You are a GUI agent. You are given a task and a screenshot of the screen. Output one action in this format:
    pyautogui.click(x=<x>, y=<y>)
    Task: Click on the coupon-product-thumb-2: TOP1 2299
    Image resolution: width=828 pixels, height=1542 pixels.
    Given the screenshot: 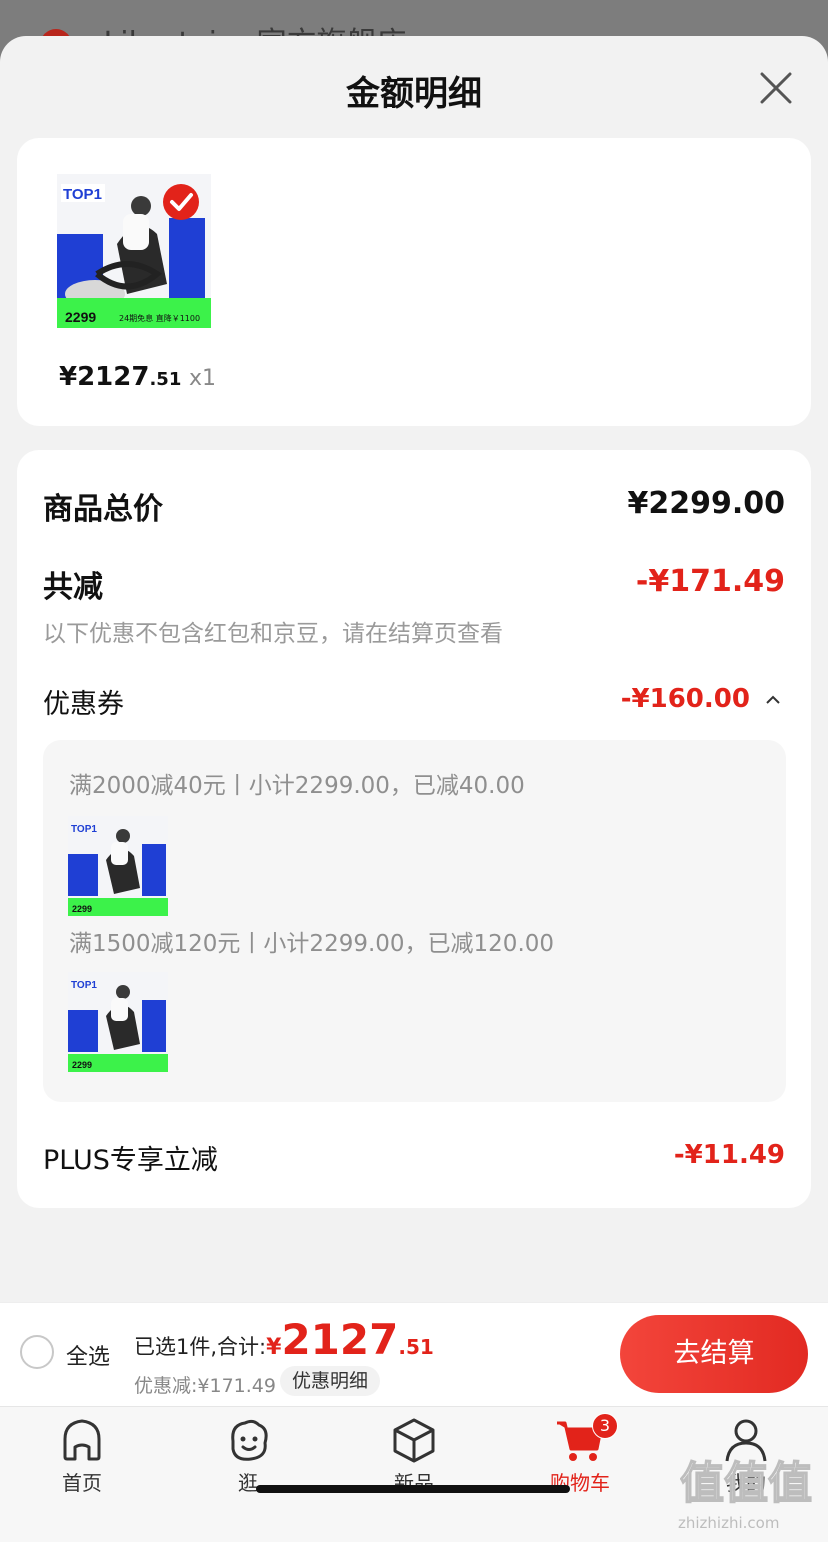 What is the action you would take?
    pyautogui.click(x=118, y=1022)
    